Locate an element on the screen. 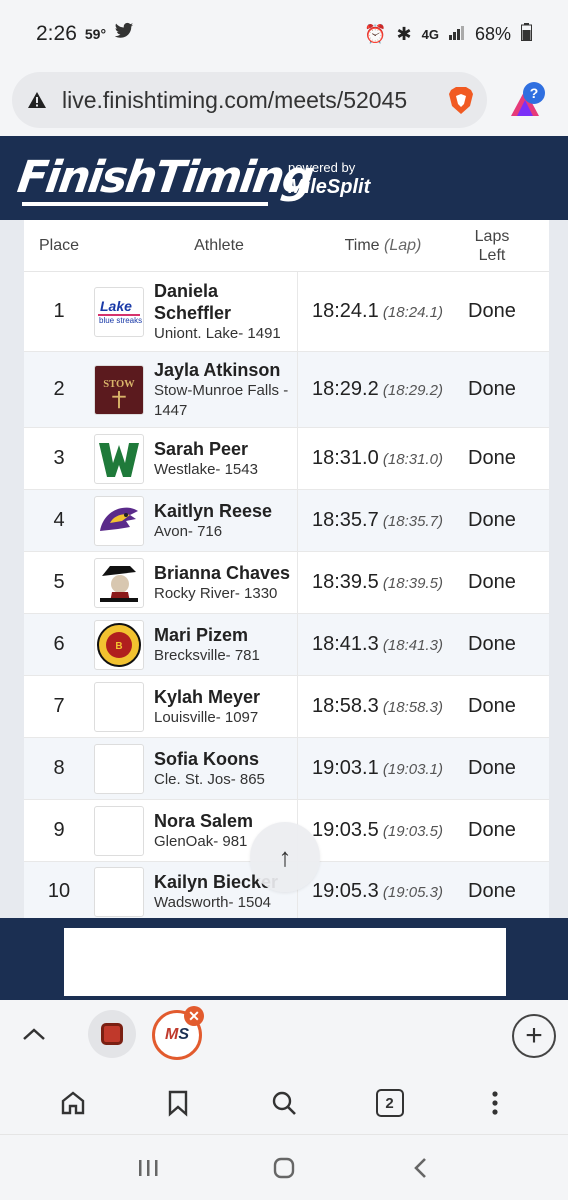  site-footer is located at coordinates (284, 959).